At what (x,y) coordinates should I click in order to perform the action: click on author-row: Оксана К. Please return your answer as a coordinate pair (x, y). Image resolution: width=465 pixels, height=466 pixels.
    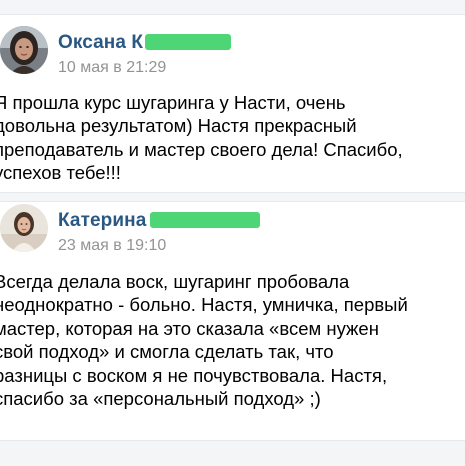
    Looking at the image, I should click on (145, 45).